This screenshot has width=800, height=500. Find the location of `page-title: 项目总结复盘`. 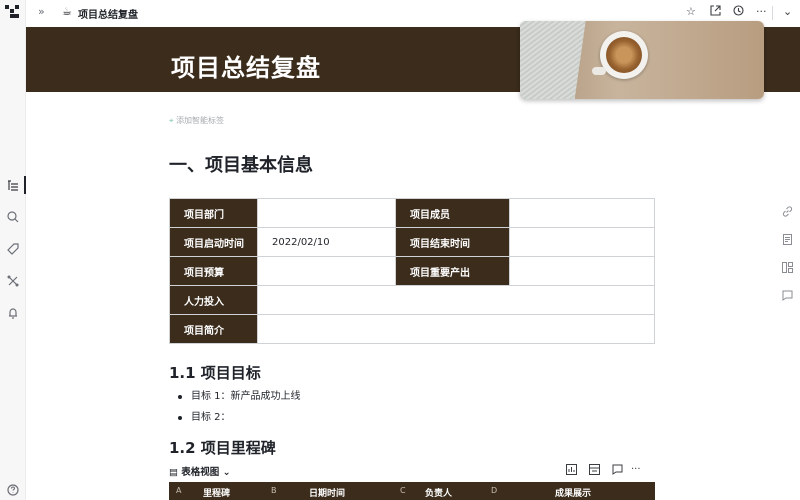

page-title: 项目总结复盘 is located at coordinates (246, 68).